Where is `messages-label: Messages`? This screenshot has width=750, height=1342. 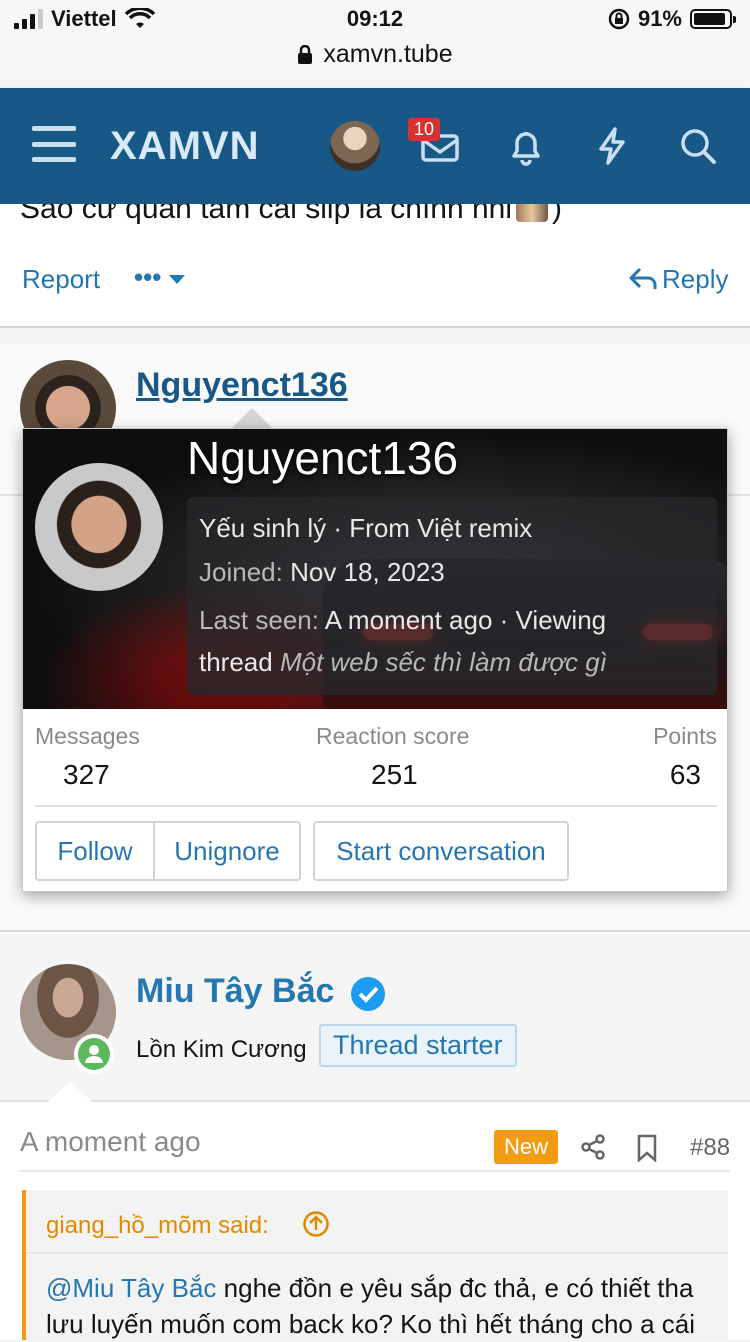 messages-label: Messages is located at coordinates (87, 736).